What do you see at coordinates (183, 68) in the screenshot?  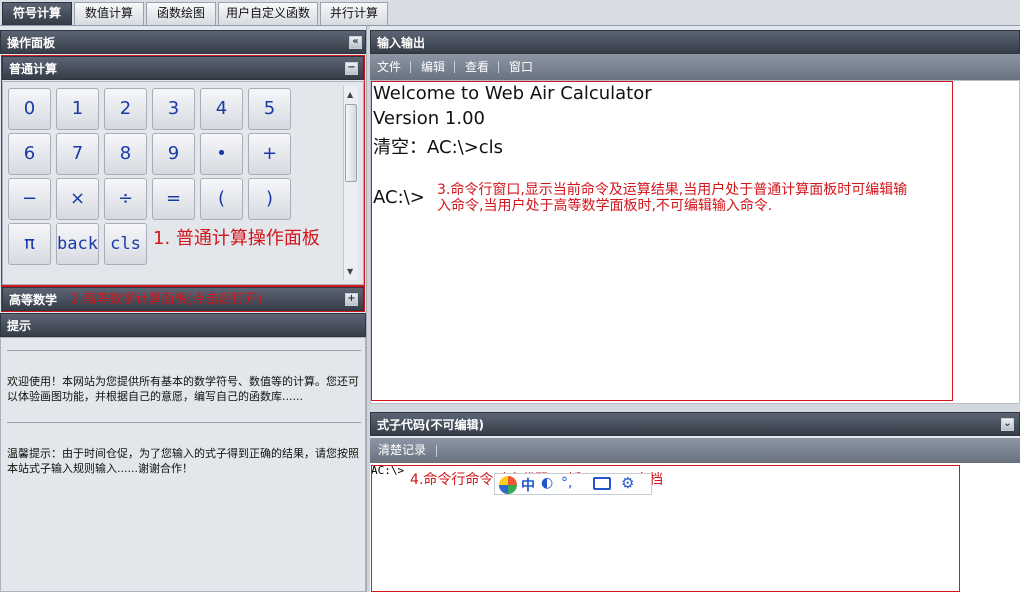 I see `basic-calc-header: 普通计算 −` at bounding box center [183, 68].